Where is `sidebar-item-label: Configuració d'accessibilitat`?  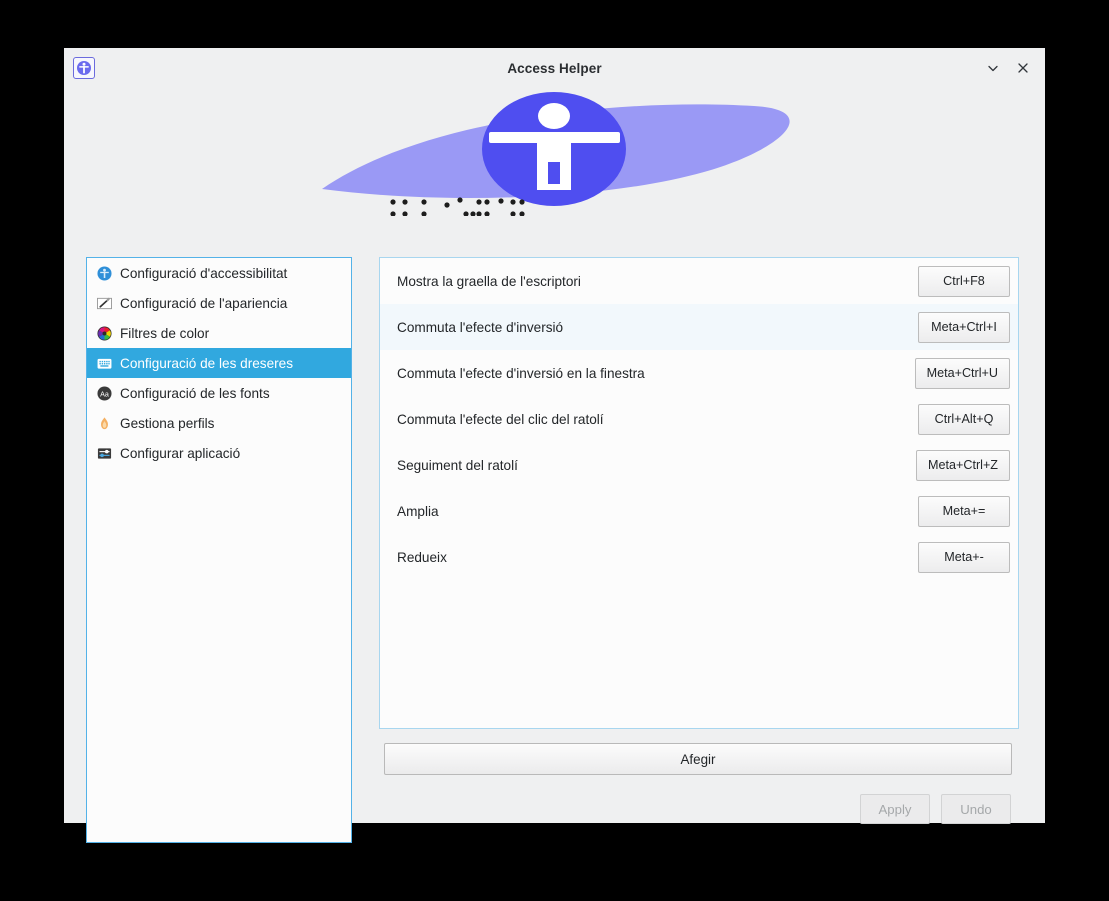
sidebar-item-label: Configuració d'accessibilitat is located at coordinates (204, 273).